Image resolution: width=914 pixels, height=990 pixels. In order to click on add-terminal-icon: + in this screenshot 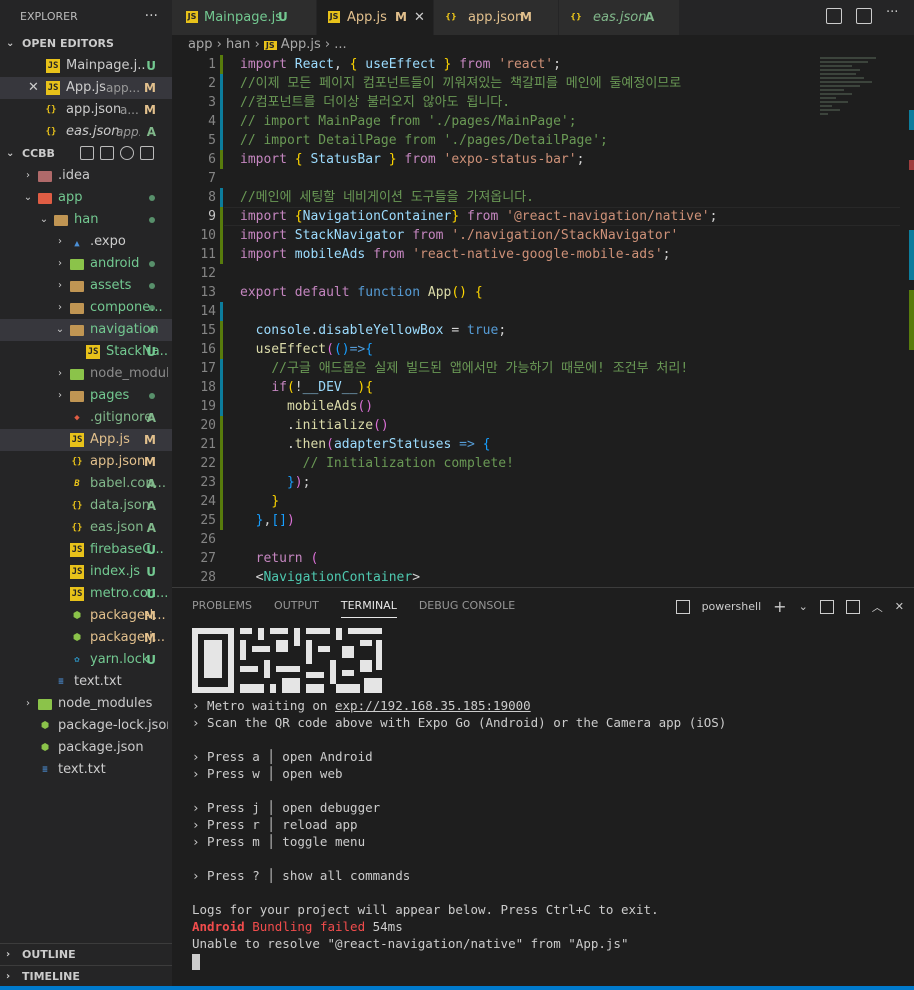, I will do `click(779, 606)`.